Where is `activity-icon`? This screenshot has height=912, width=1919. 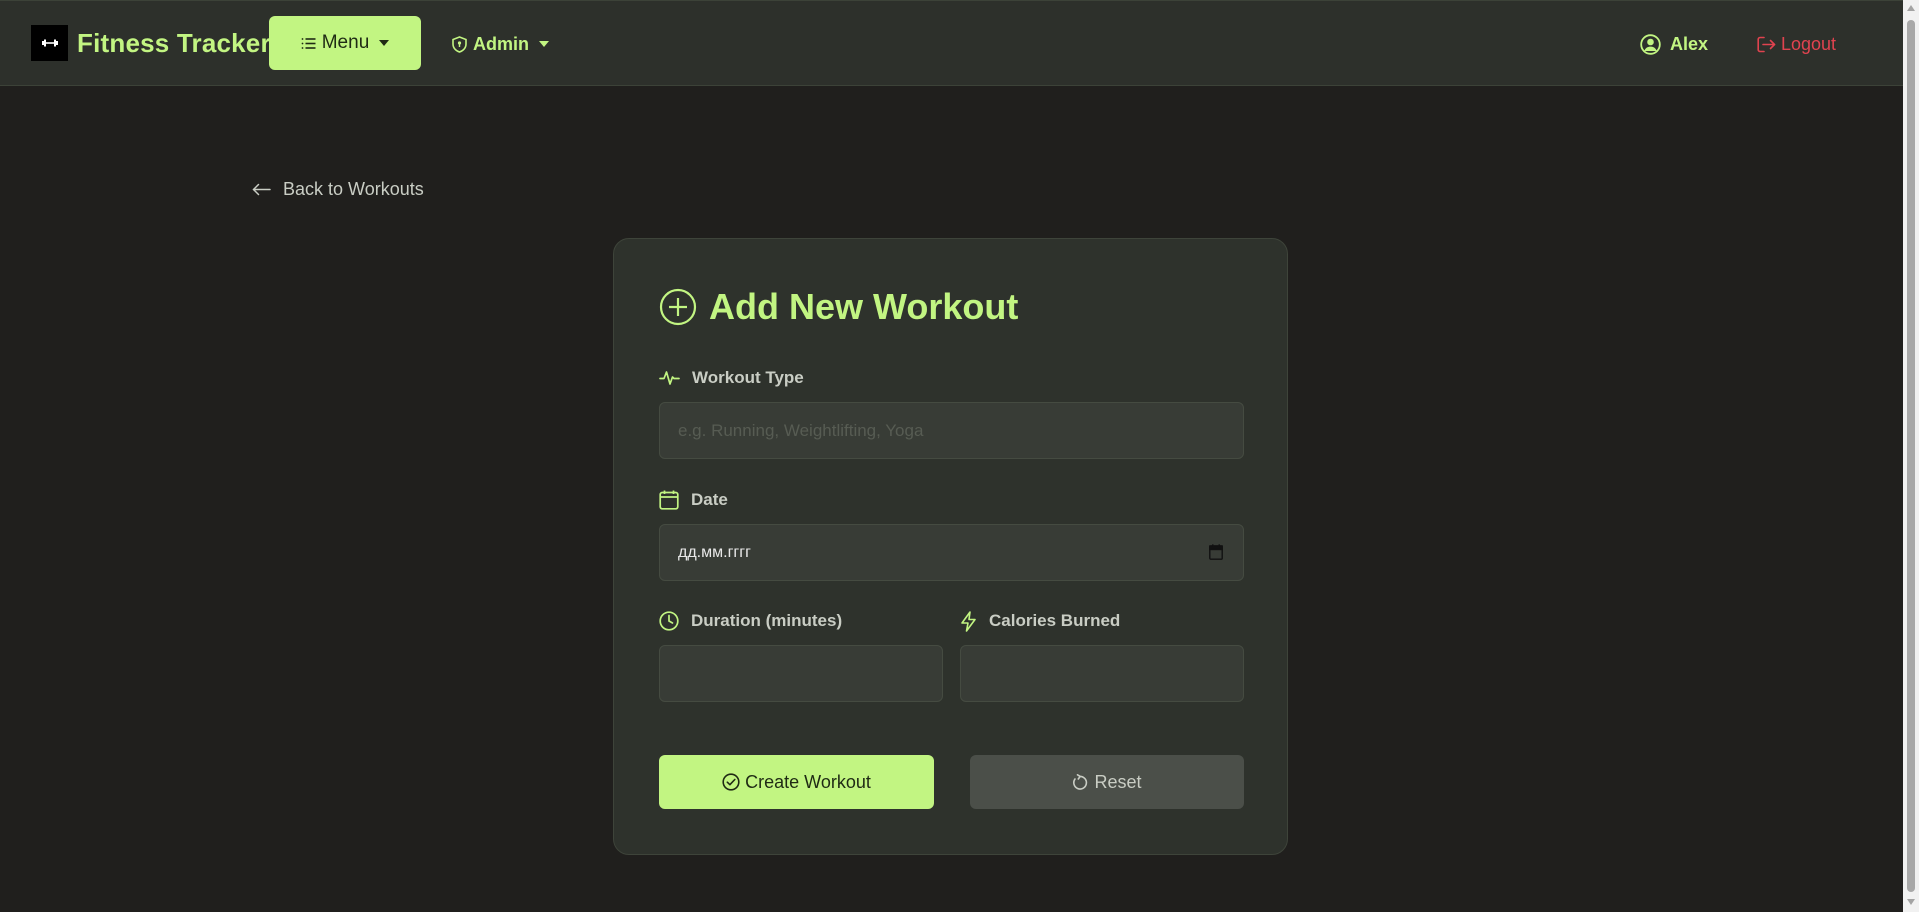 activity-icon is located at coordinates (669, 378).